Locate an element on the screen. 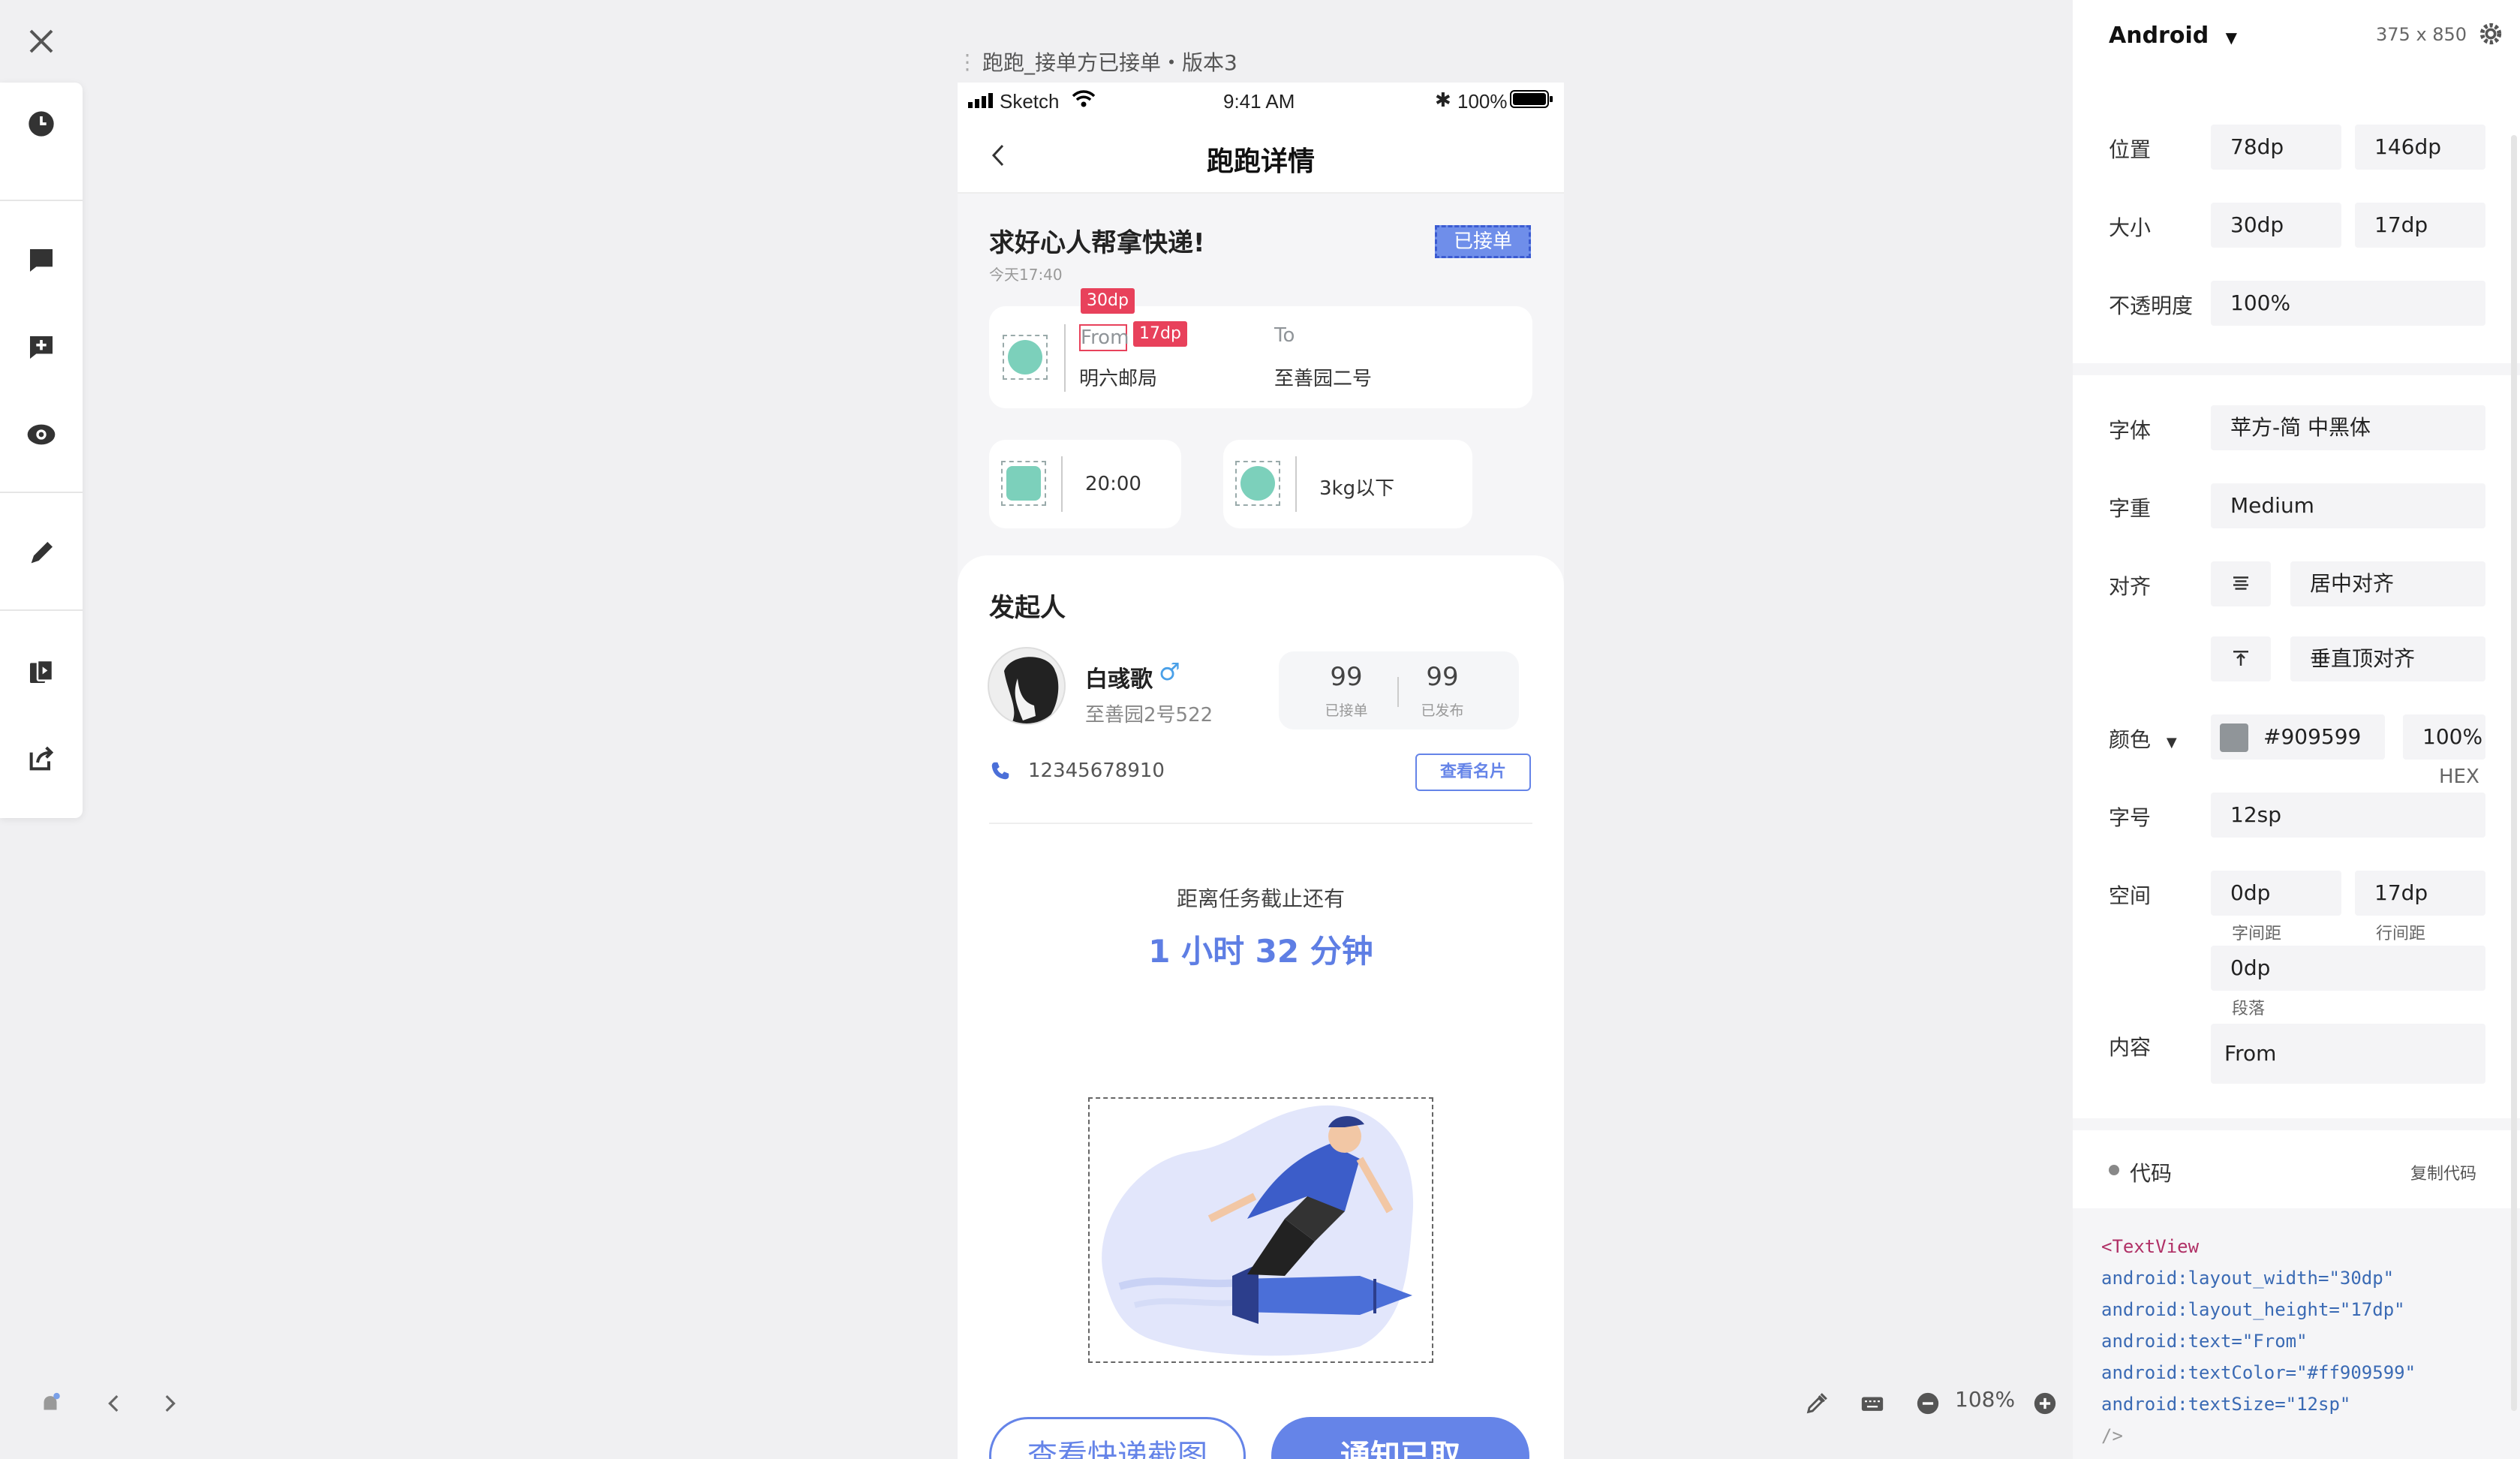 The width and height of the screenshot is (2520, 1459). battery-icon is located at coordinates (1531, 99).